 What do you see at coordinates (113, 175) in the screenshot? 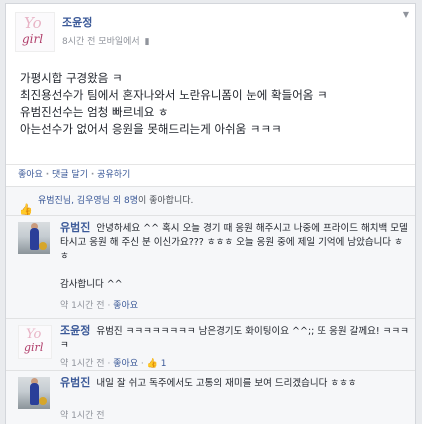
I see `share-link: 공유하기` at bounding box center [113, 175].